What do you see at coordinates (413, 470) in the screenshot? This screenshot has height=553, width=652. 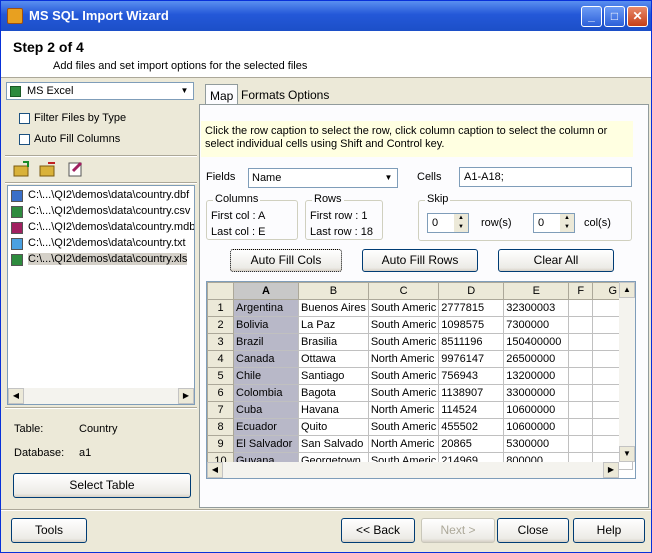 I see `grid-horizontal-scrollbar: ◀ ▶` at bounding box center [413, 470].